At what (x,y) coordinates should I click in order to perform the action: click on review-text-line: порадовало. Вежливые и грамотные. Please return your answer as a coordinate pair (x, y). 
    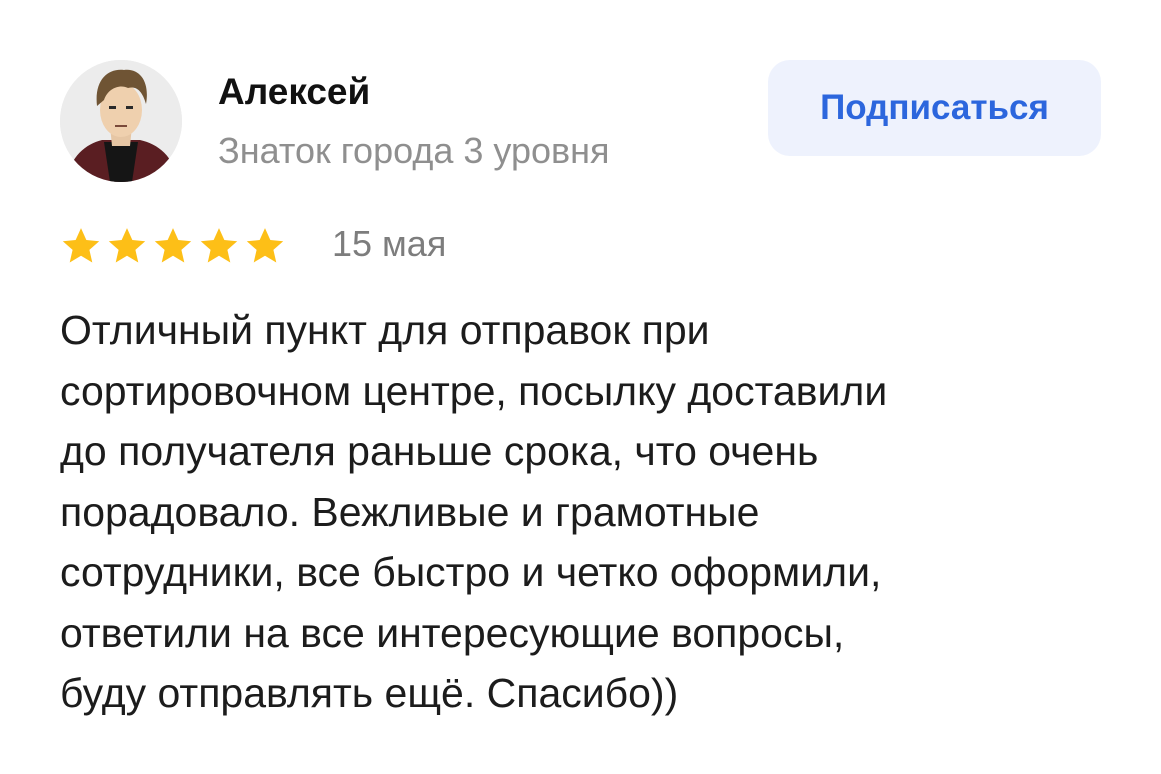
    Looking at the image, I should click on (410, 511).